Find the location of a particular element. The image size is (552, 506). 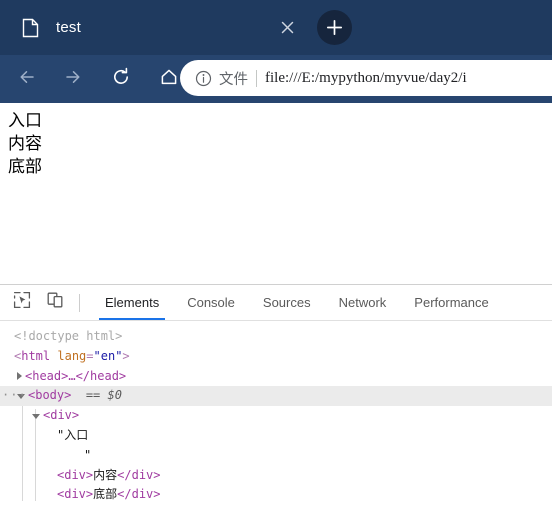

arrow-right-icon is located at coordinates (73, 79).